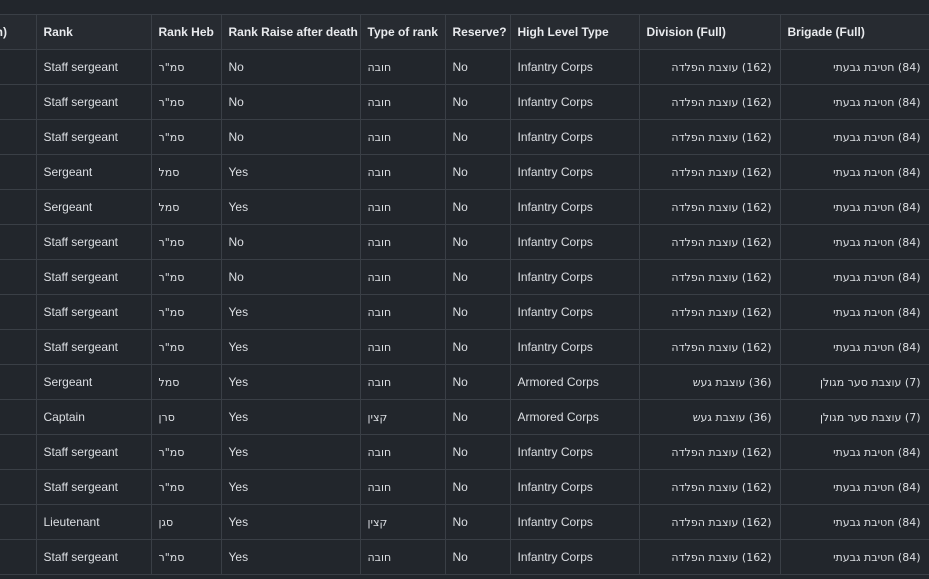 The height and width of the screenshot is (579, 929). What do you see at coordinates (186, 417) in the screenshot?
I see `cell-rank-heb: סרן` at bounding box center [186, 417].